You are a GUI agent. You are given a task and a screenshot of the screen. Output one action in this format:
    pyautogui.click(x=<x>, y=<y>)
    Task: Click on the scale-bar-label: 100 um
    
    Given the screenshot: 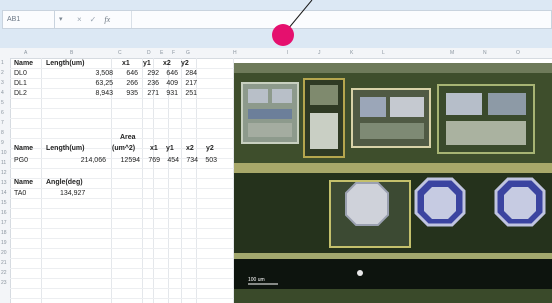 What is the action you would take?
    pyautogui.click(x=256, y=280)
    